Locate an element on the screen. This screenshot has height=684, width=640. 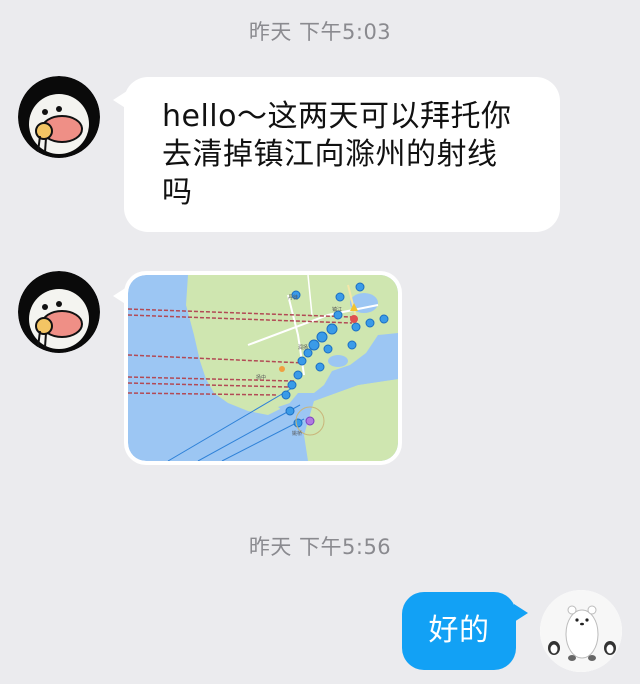
map-image: 丹徒 镇江 润扬 扬中 姚桥 is located at coordinates (263, 368).